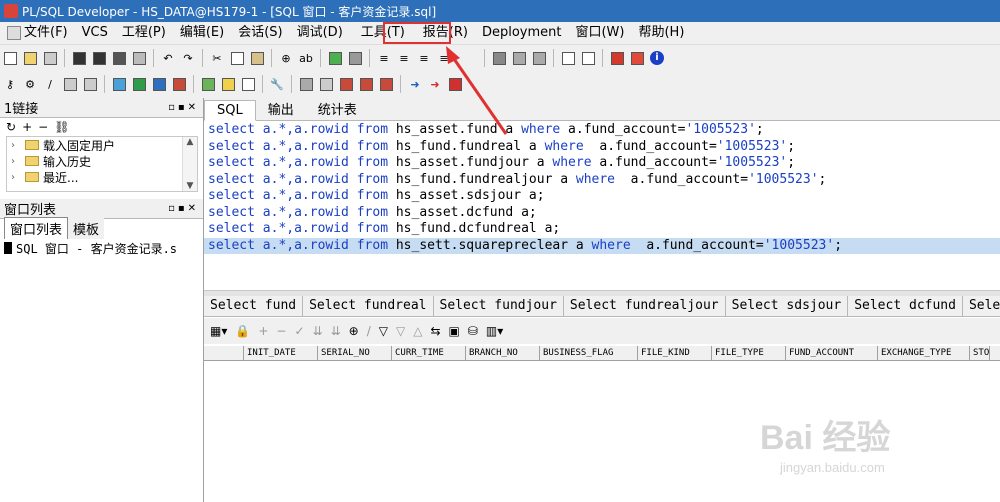  I want to click on result-tab: Select, so click(981, 306).